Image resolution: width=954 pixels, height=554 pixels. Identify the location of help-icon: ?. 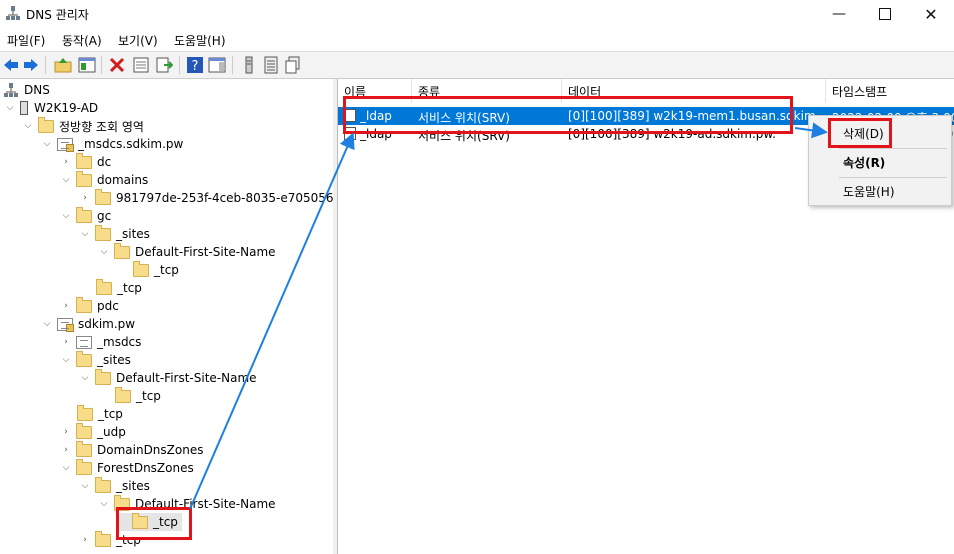
(195, 65).